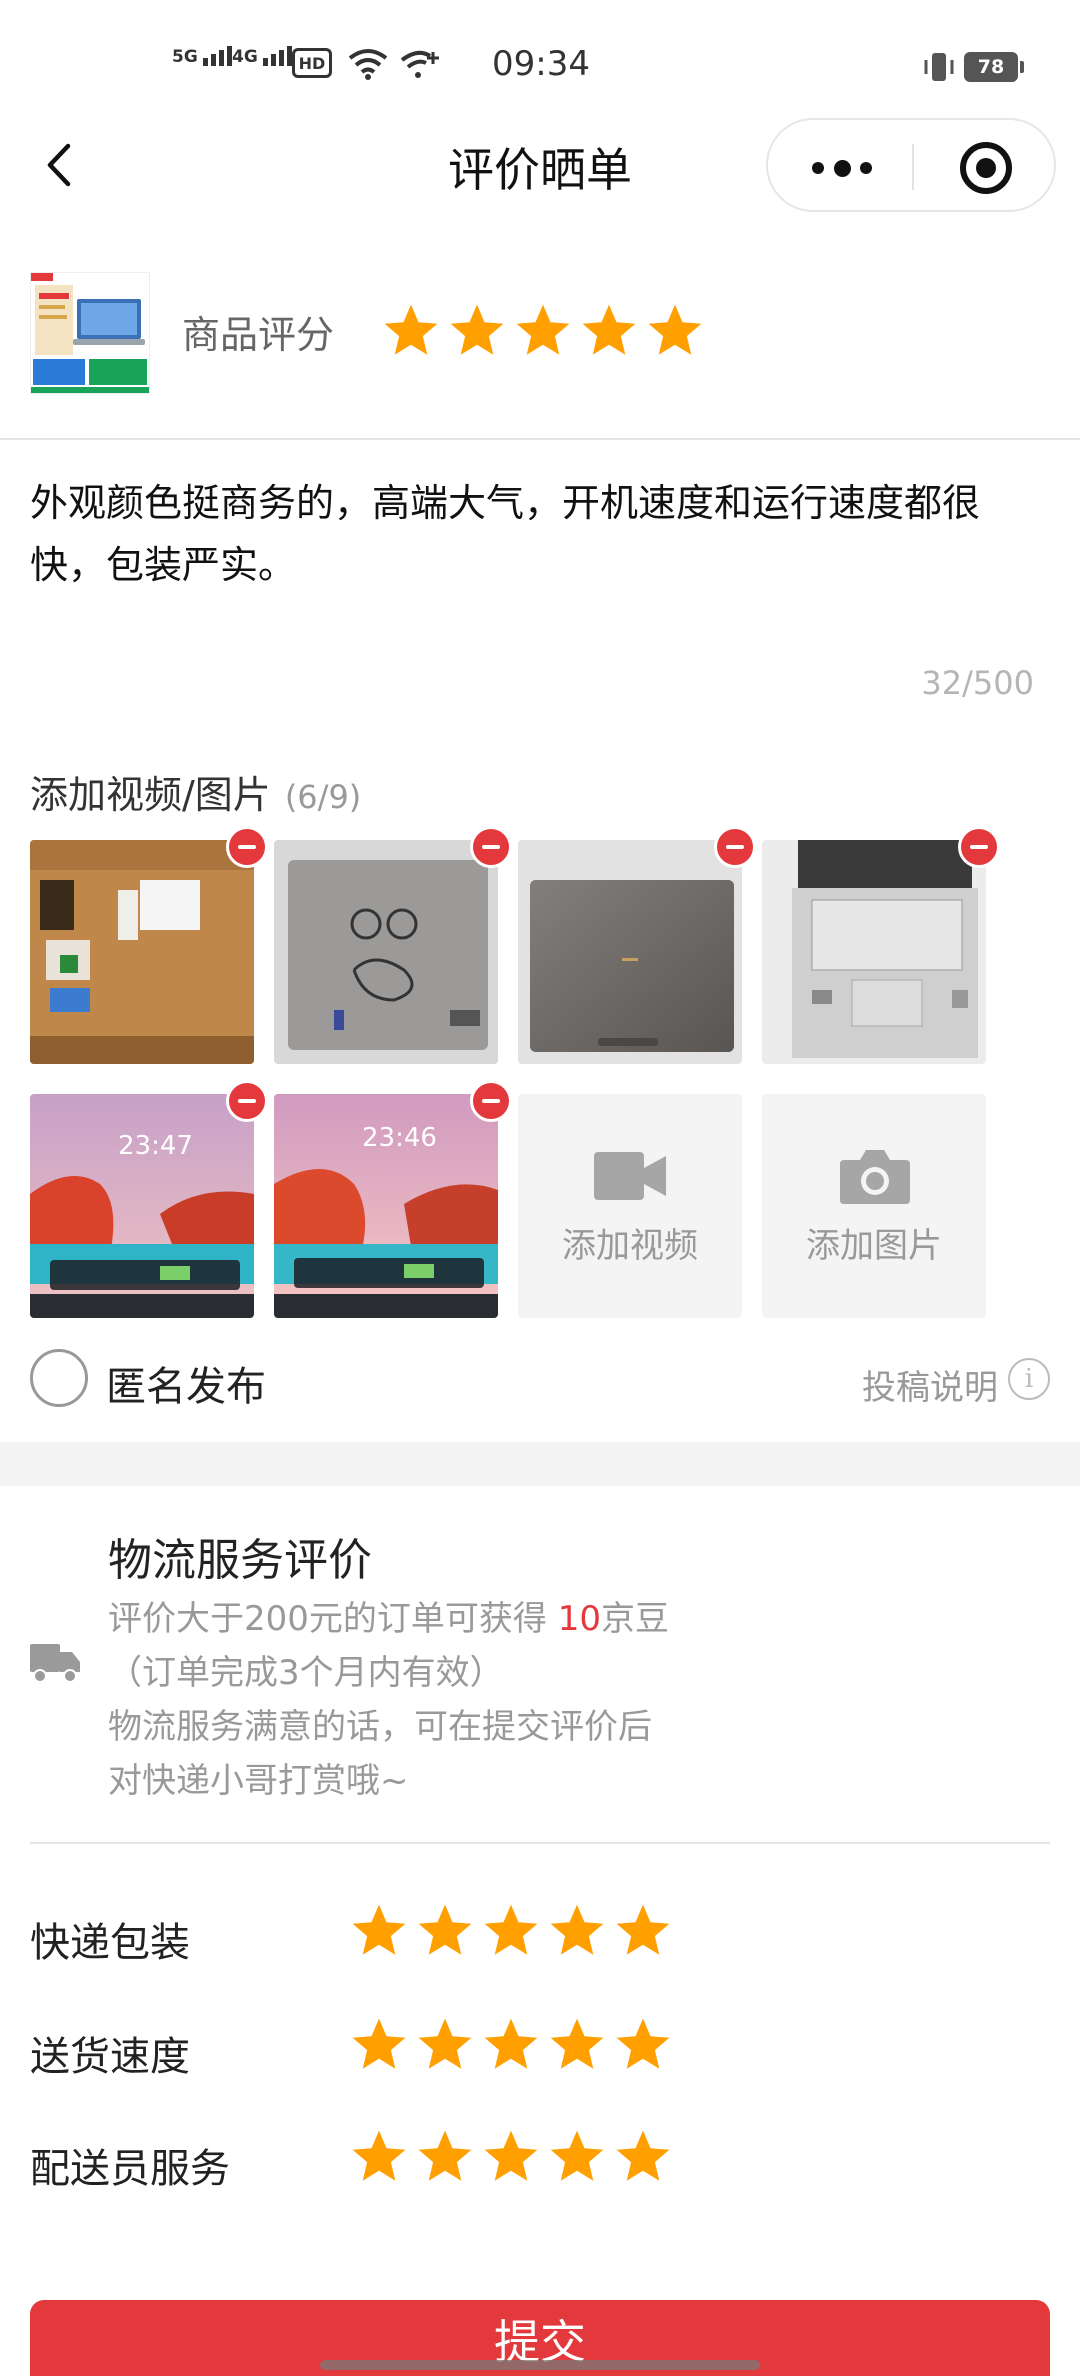 This screenshot has height=2376, width=1080. Describe the element at coordinates (1029, 1379) in the screenshot. I see `info-icon: i` at that location.